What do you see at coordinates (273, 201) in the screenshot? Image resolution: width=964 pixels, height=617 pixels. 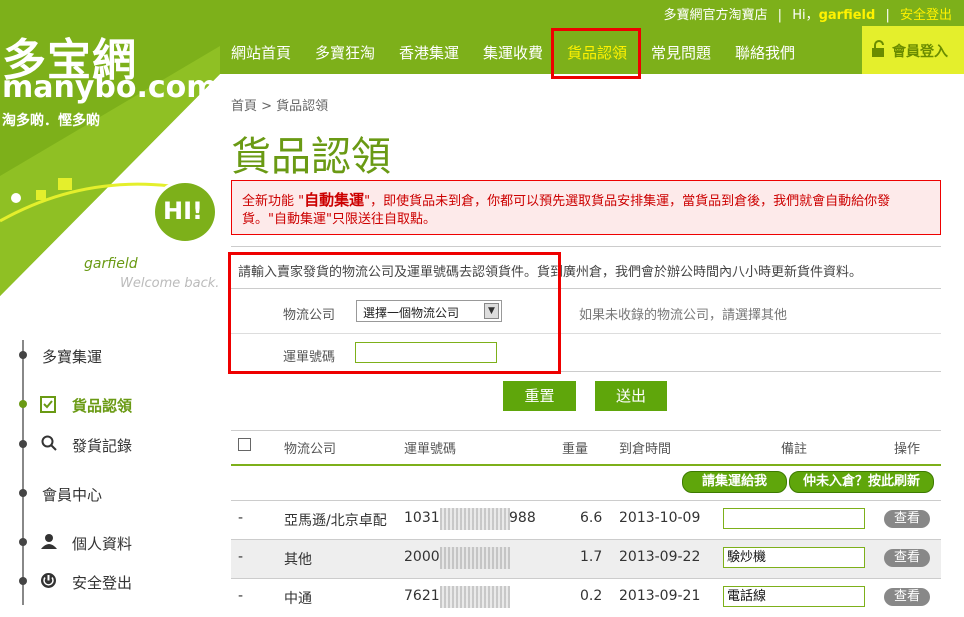 I see `alert-prefix: 全新功能 "` at bounding box center [273, 201].